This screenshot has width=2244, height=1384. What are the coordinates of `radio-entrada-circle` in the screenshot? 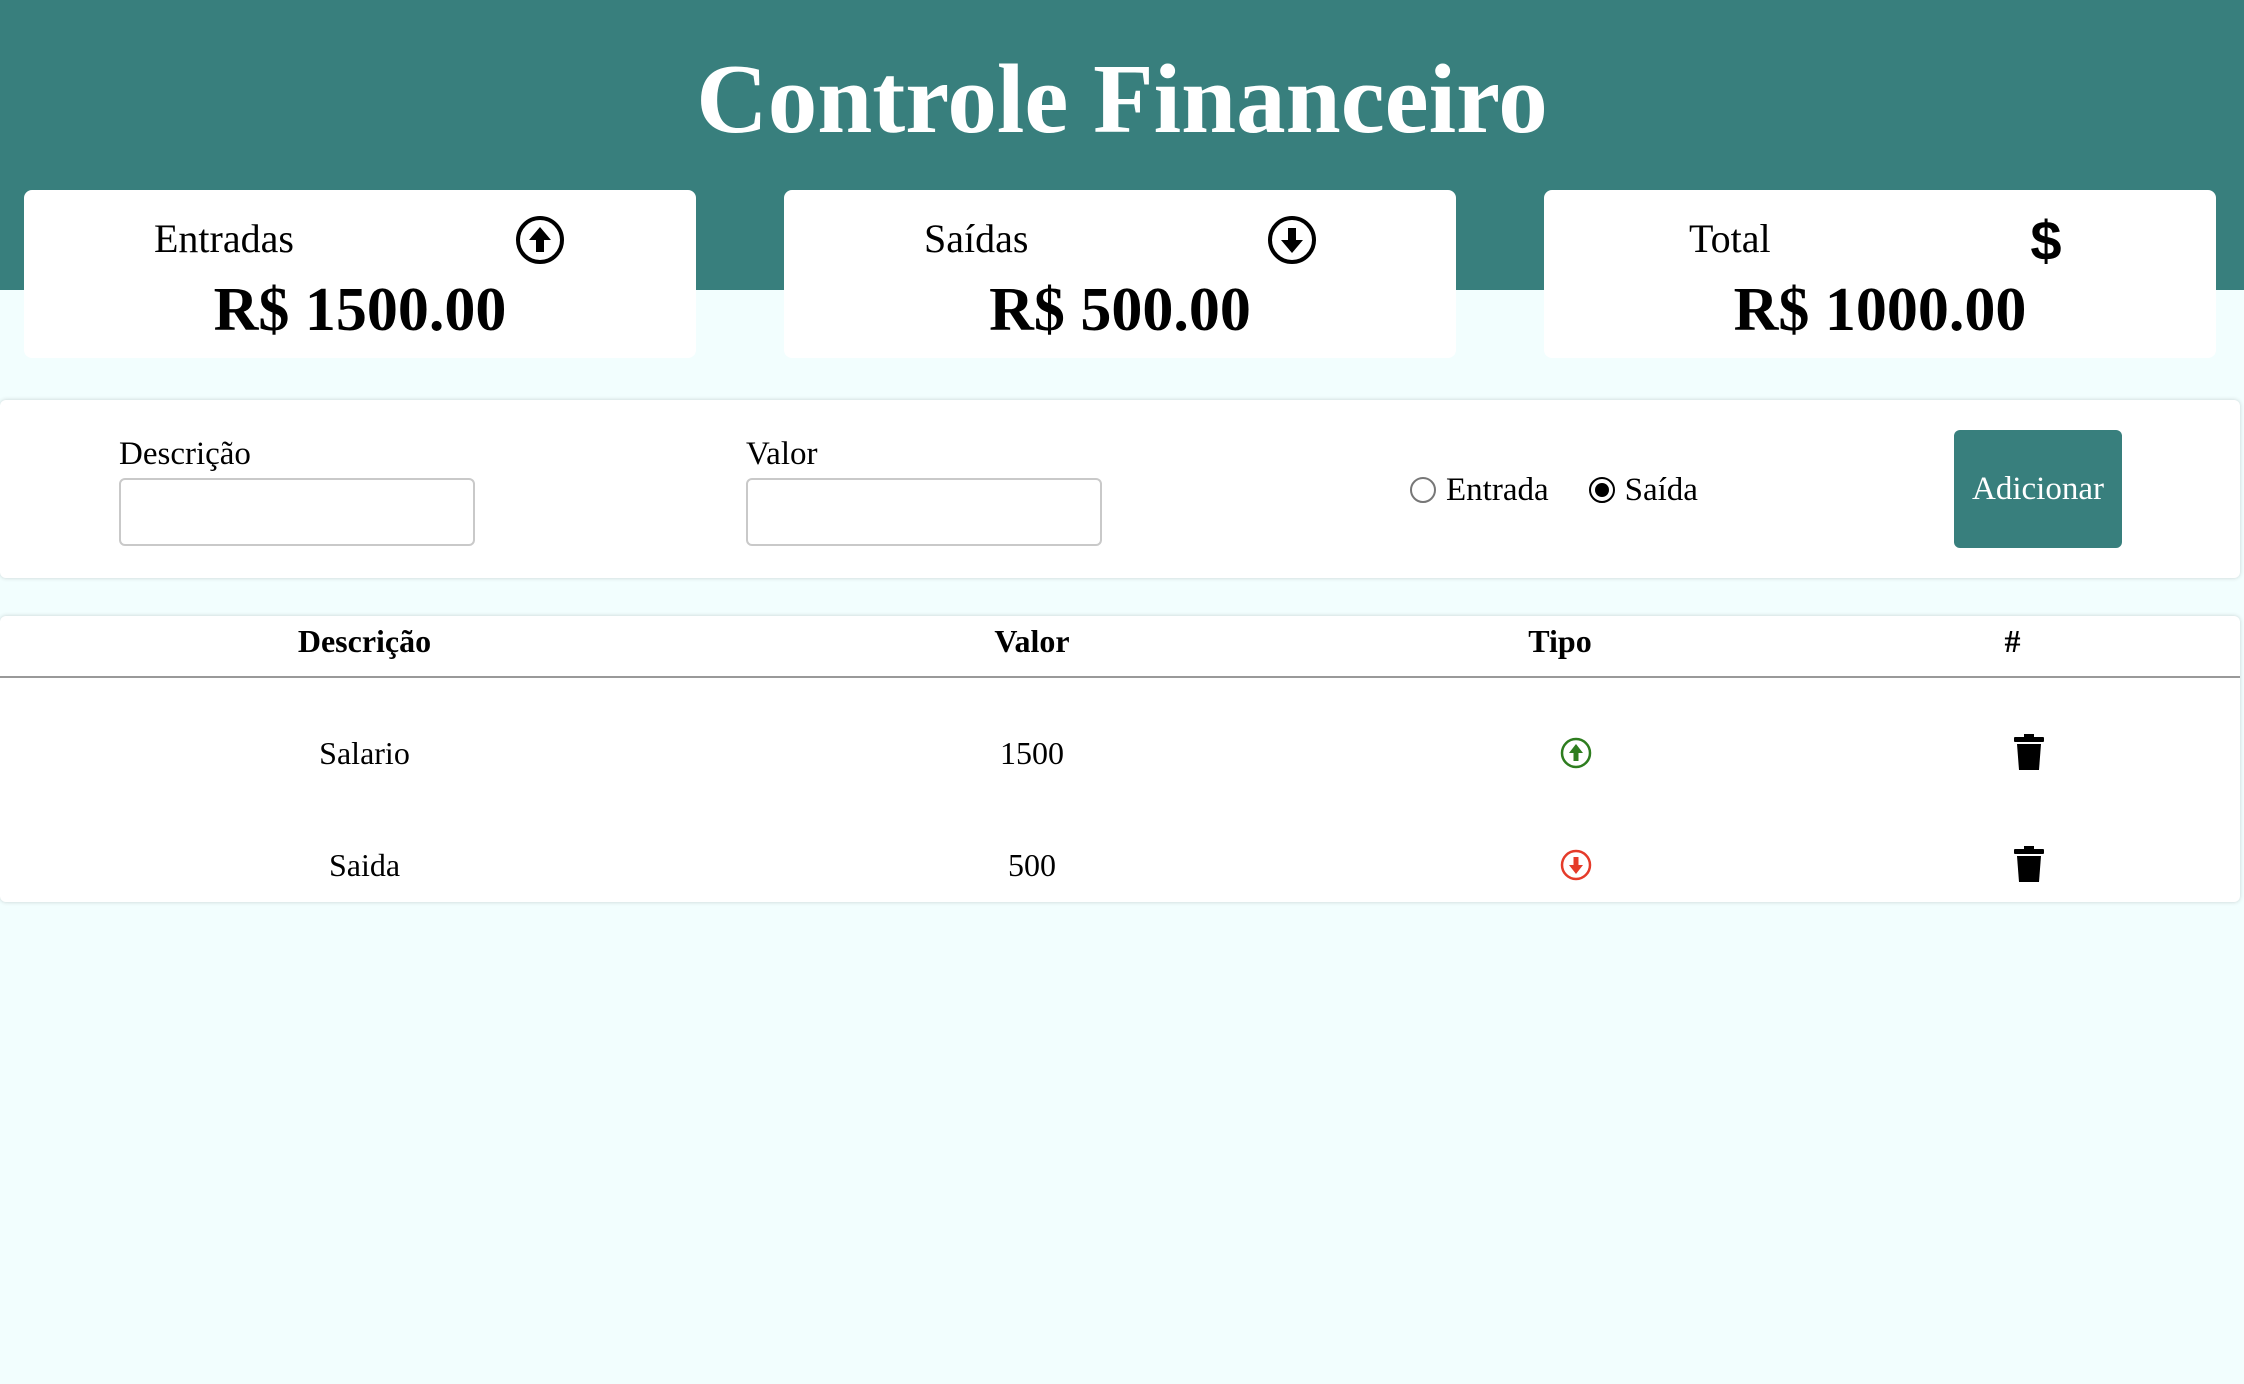 It's located at (1423, 490).